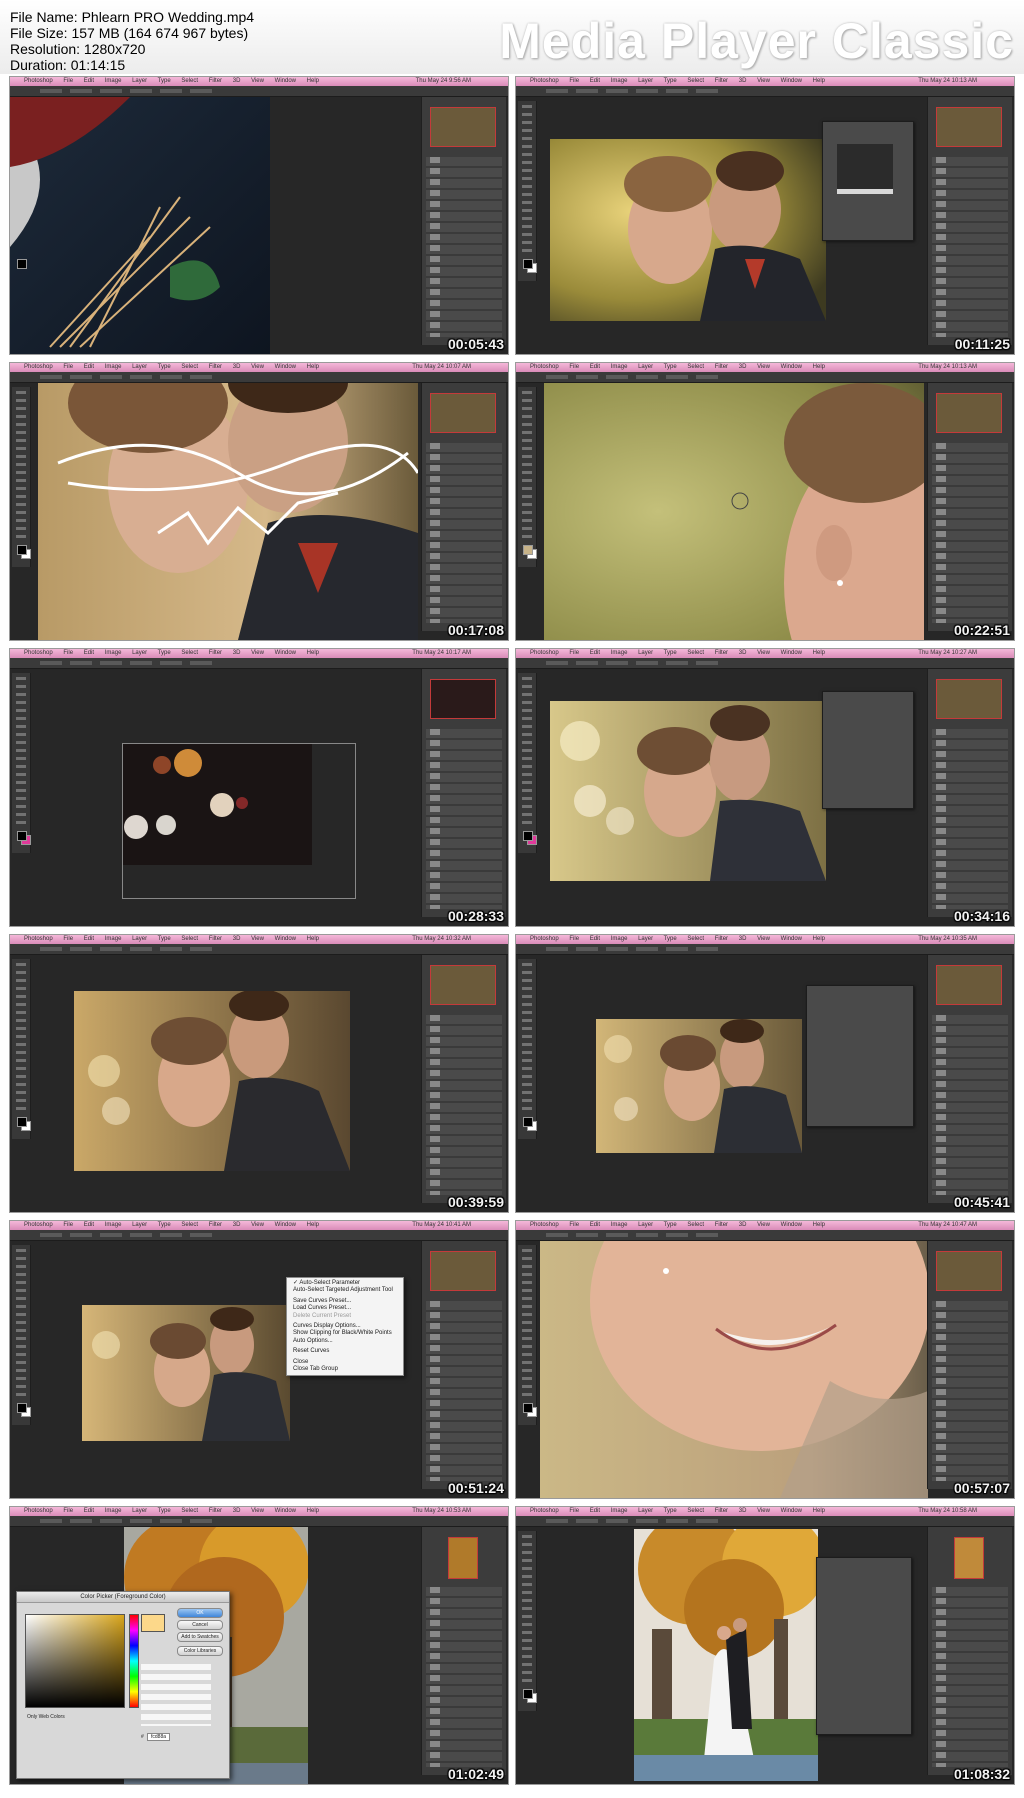 This screenshot has height=1798, width=1024. I want to click on add-to-swatches-button: Add to Swatches, so click(200, 1637).